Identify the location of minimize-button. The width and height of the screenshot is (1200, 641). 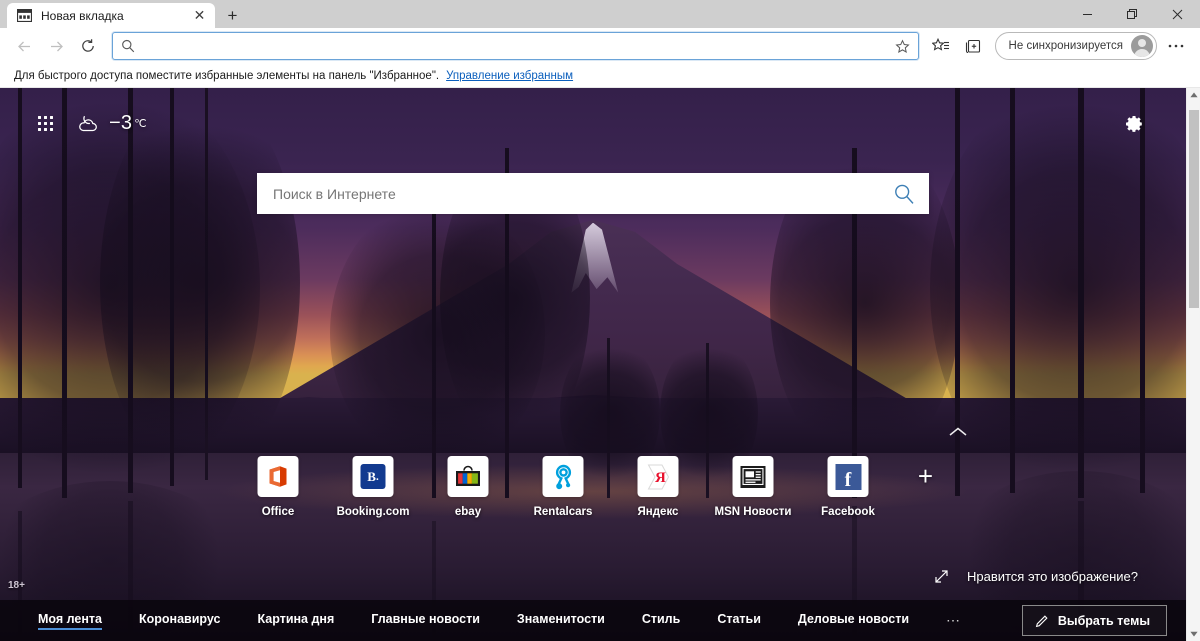
(1087, 14).